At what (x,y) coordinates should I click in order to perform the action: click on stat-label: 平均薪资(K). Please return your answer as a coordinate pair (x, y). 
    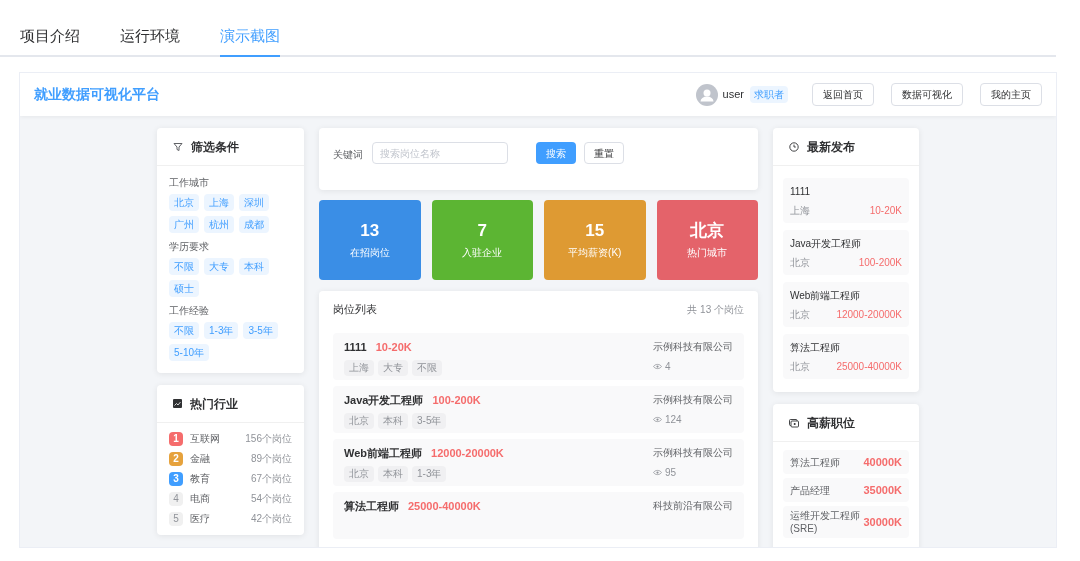
    Looking at the image, I should click on (595, 253).